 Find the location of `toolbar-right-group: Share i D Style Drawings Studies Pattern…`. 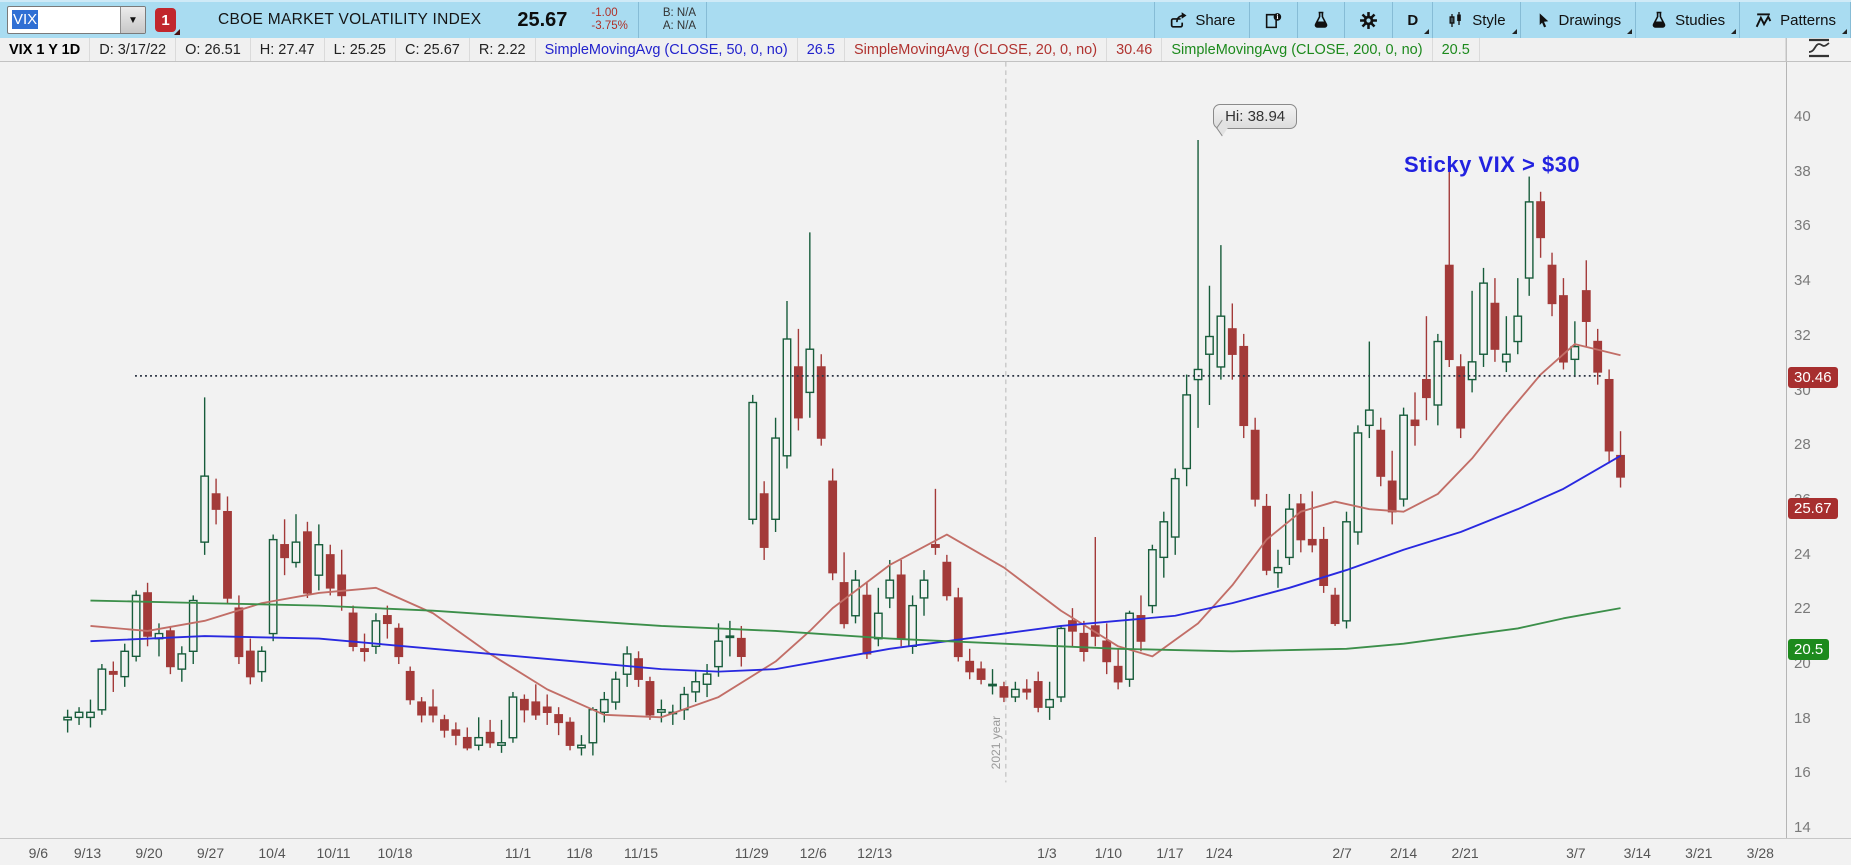

toolbar-right-group: Share i D Style Drawings Studies Pattern… is located at coordinates (1502, 20).